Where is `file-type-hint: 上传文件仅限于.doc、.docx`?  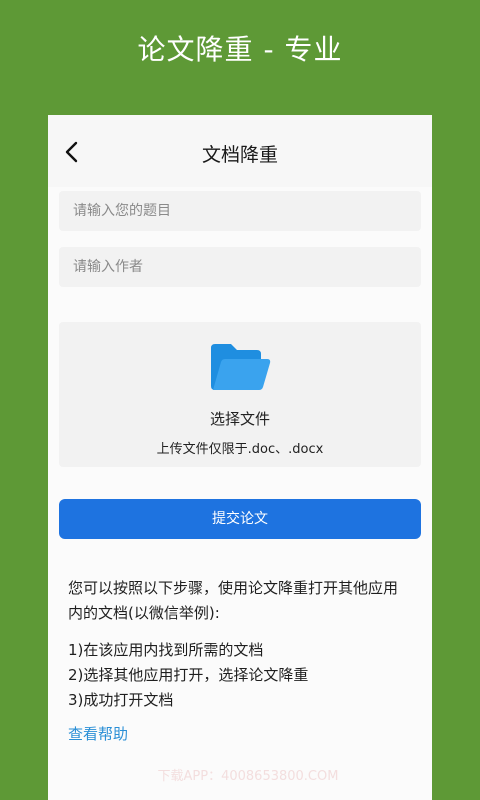 file-type-hint: 上传文件仅限于.doc、.docx is located at coordinates (240, 449).